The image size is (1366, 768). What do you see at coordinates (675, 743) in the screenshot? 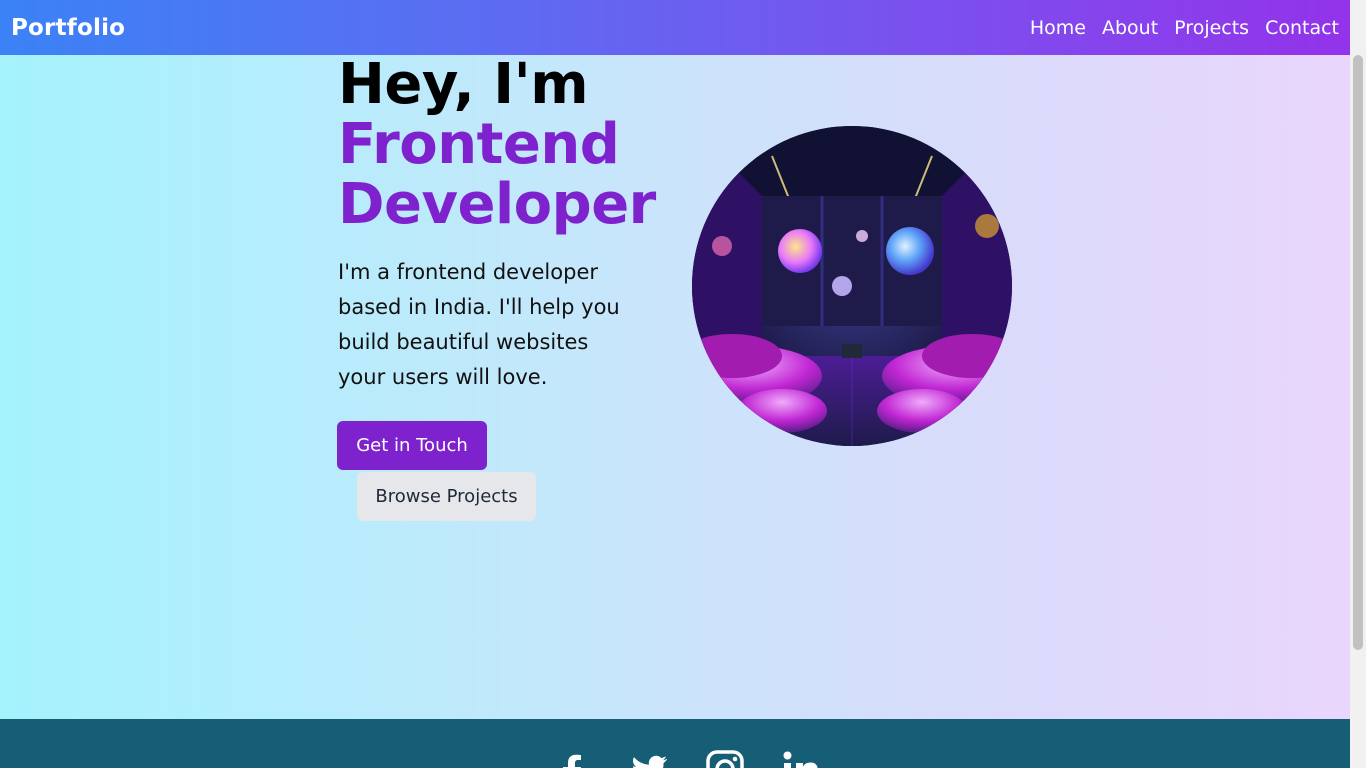
I see `footer` at bounding box center [675, 743].